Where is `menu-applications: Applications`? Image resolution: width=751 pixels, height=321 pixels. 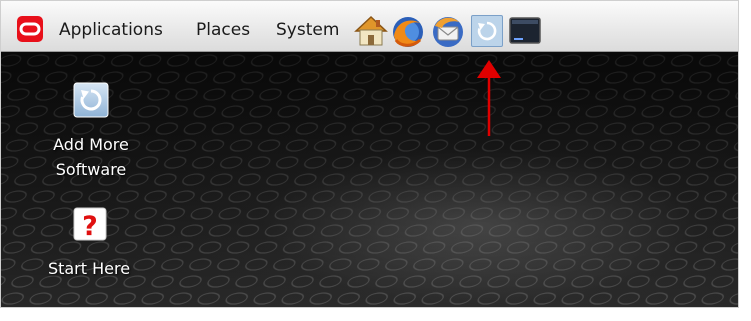 menu-applications: Applications is located at coordinates (111, 30).